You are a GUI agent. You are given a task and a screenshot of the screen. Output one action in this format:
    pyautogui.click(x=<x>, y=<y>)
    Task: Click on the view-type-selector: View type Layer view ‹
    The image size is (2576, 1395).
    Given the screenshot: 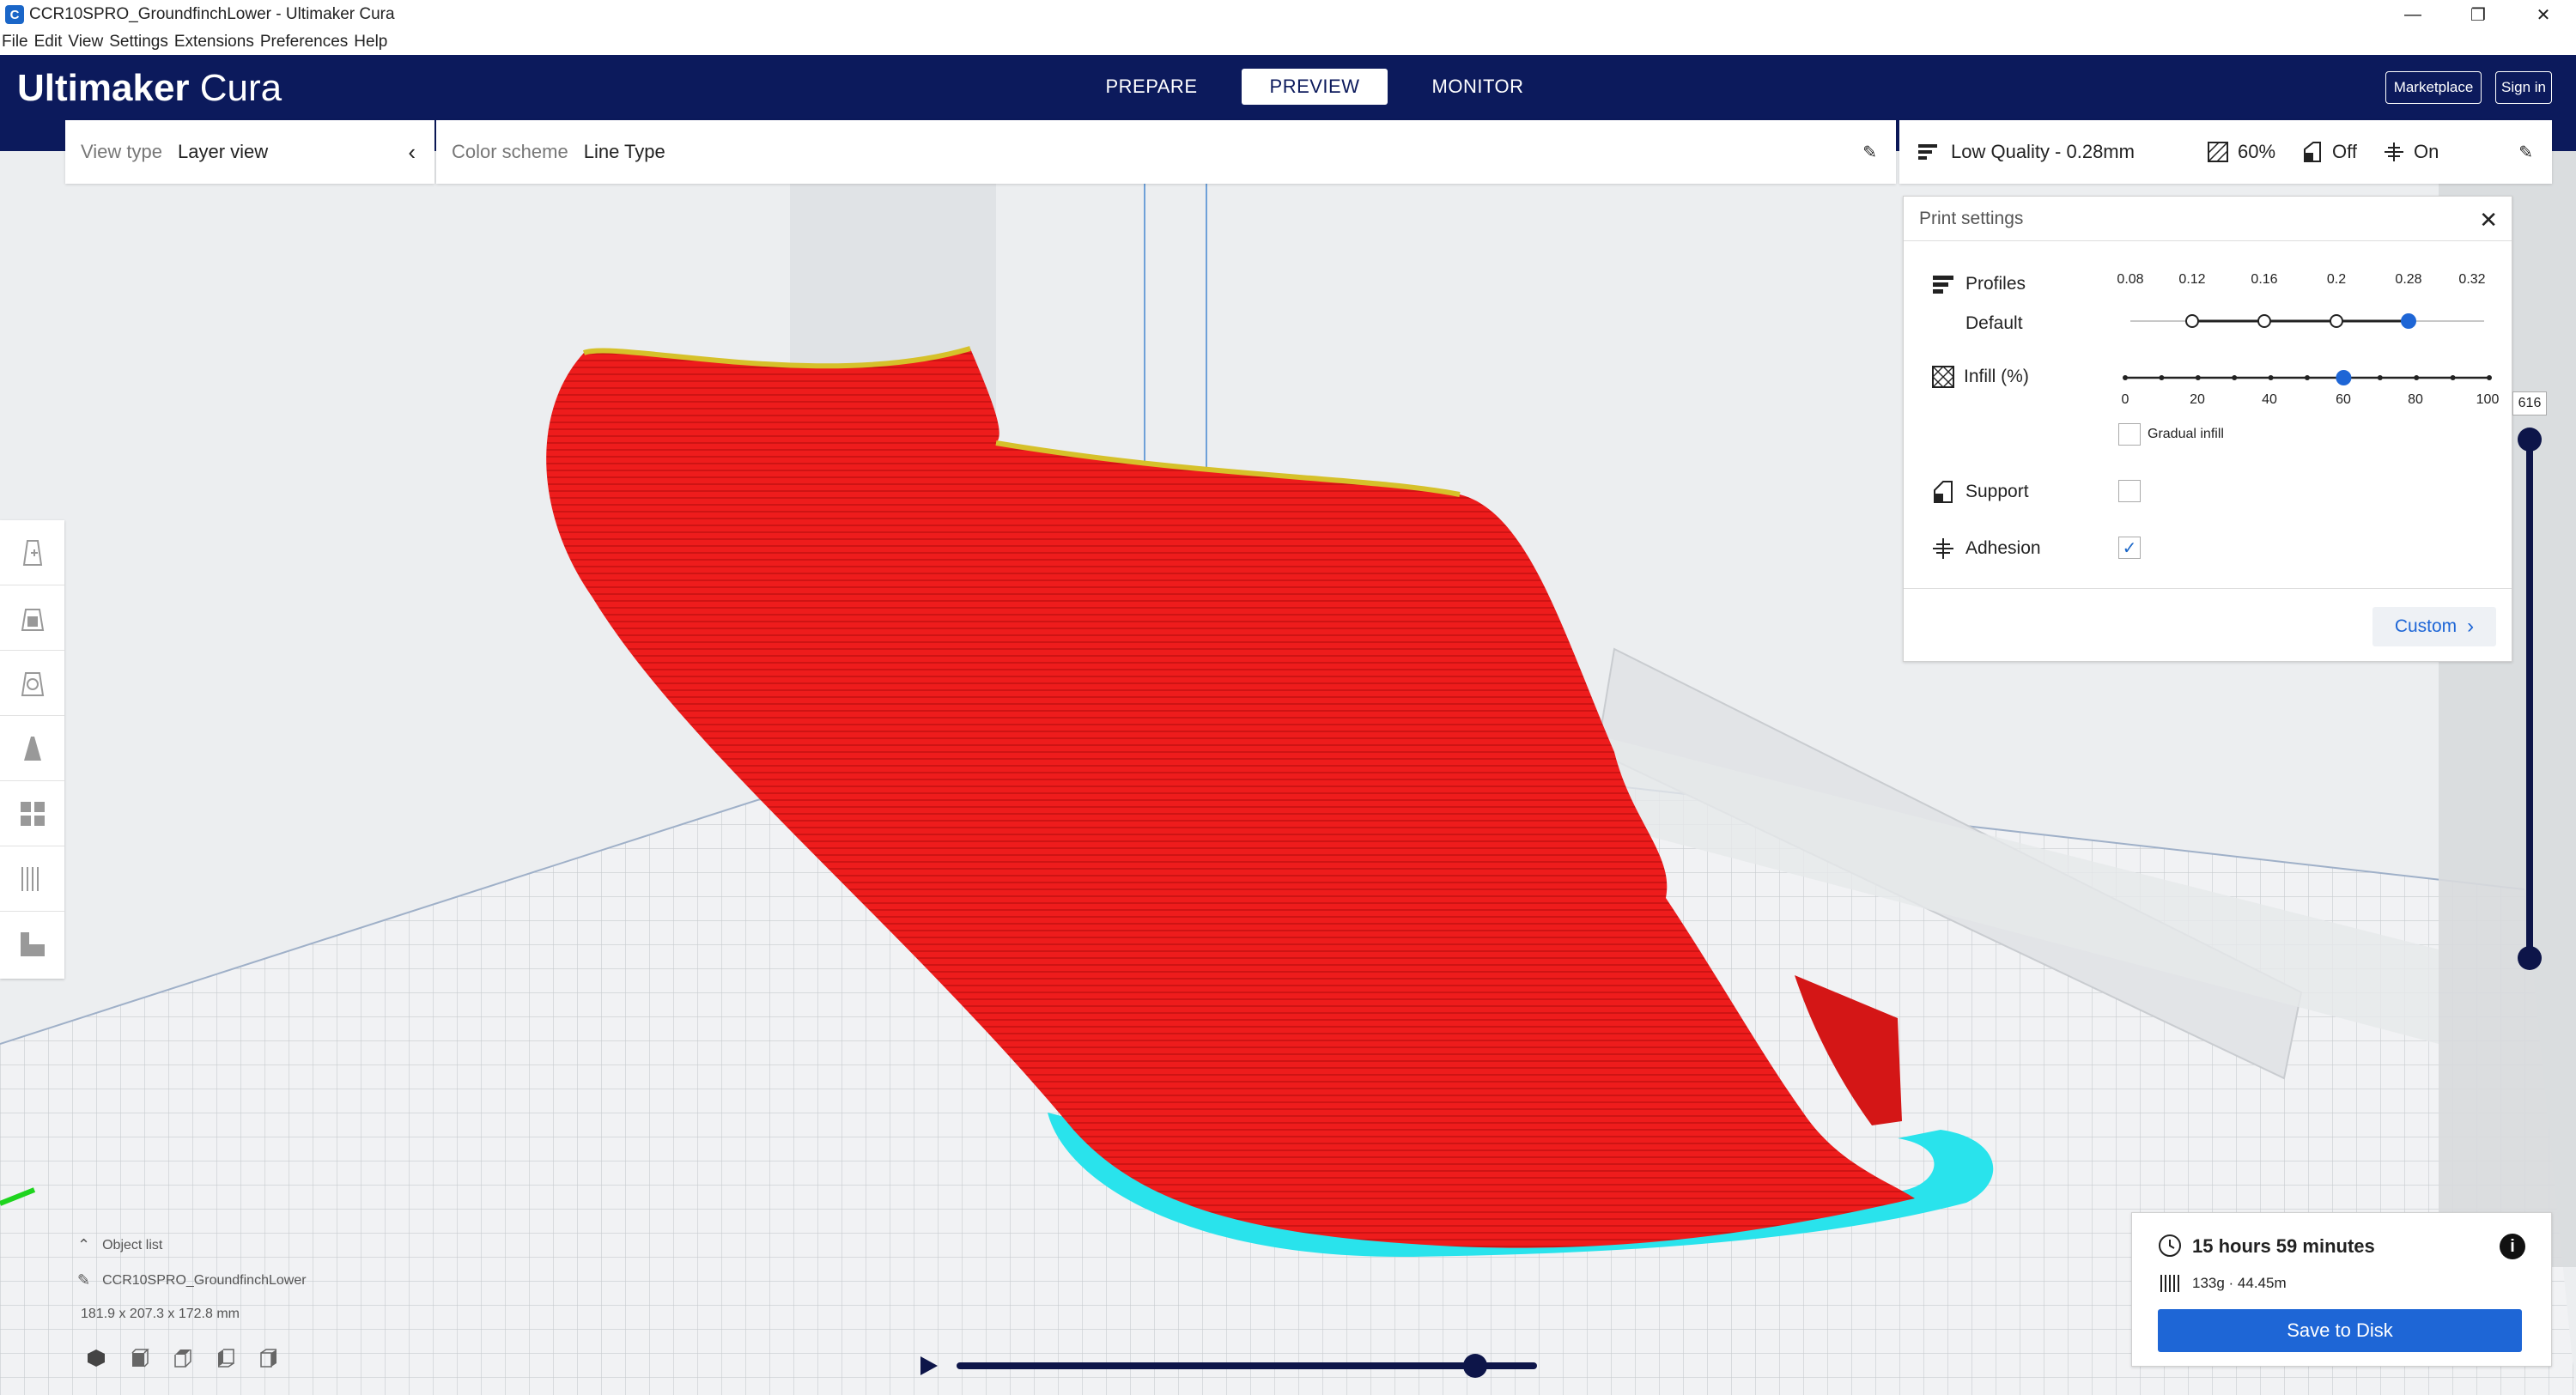 What is the action you would take?
    pyautogui.click(x=250, y=152)
    